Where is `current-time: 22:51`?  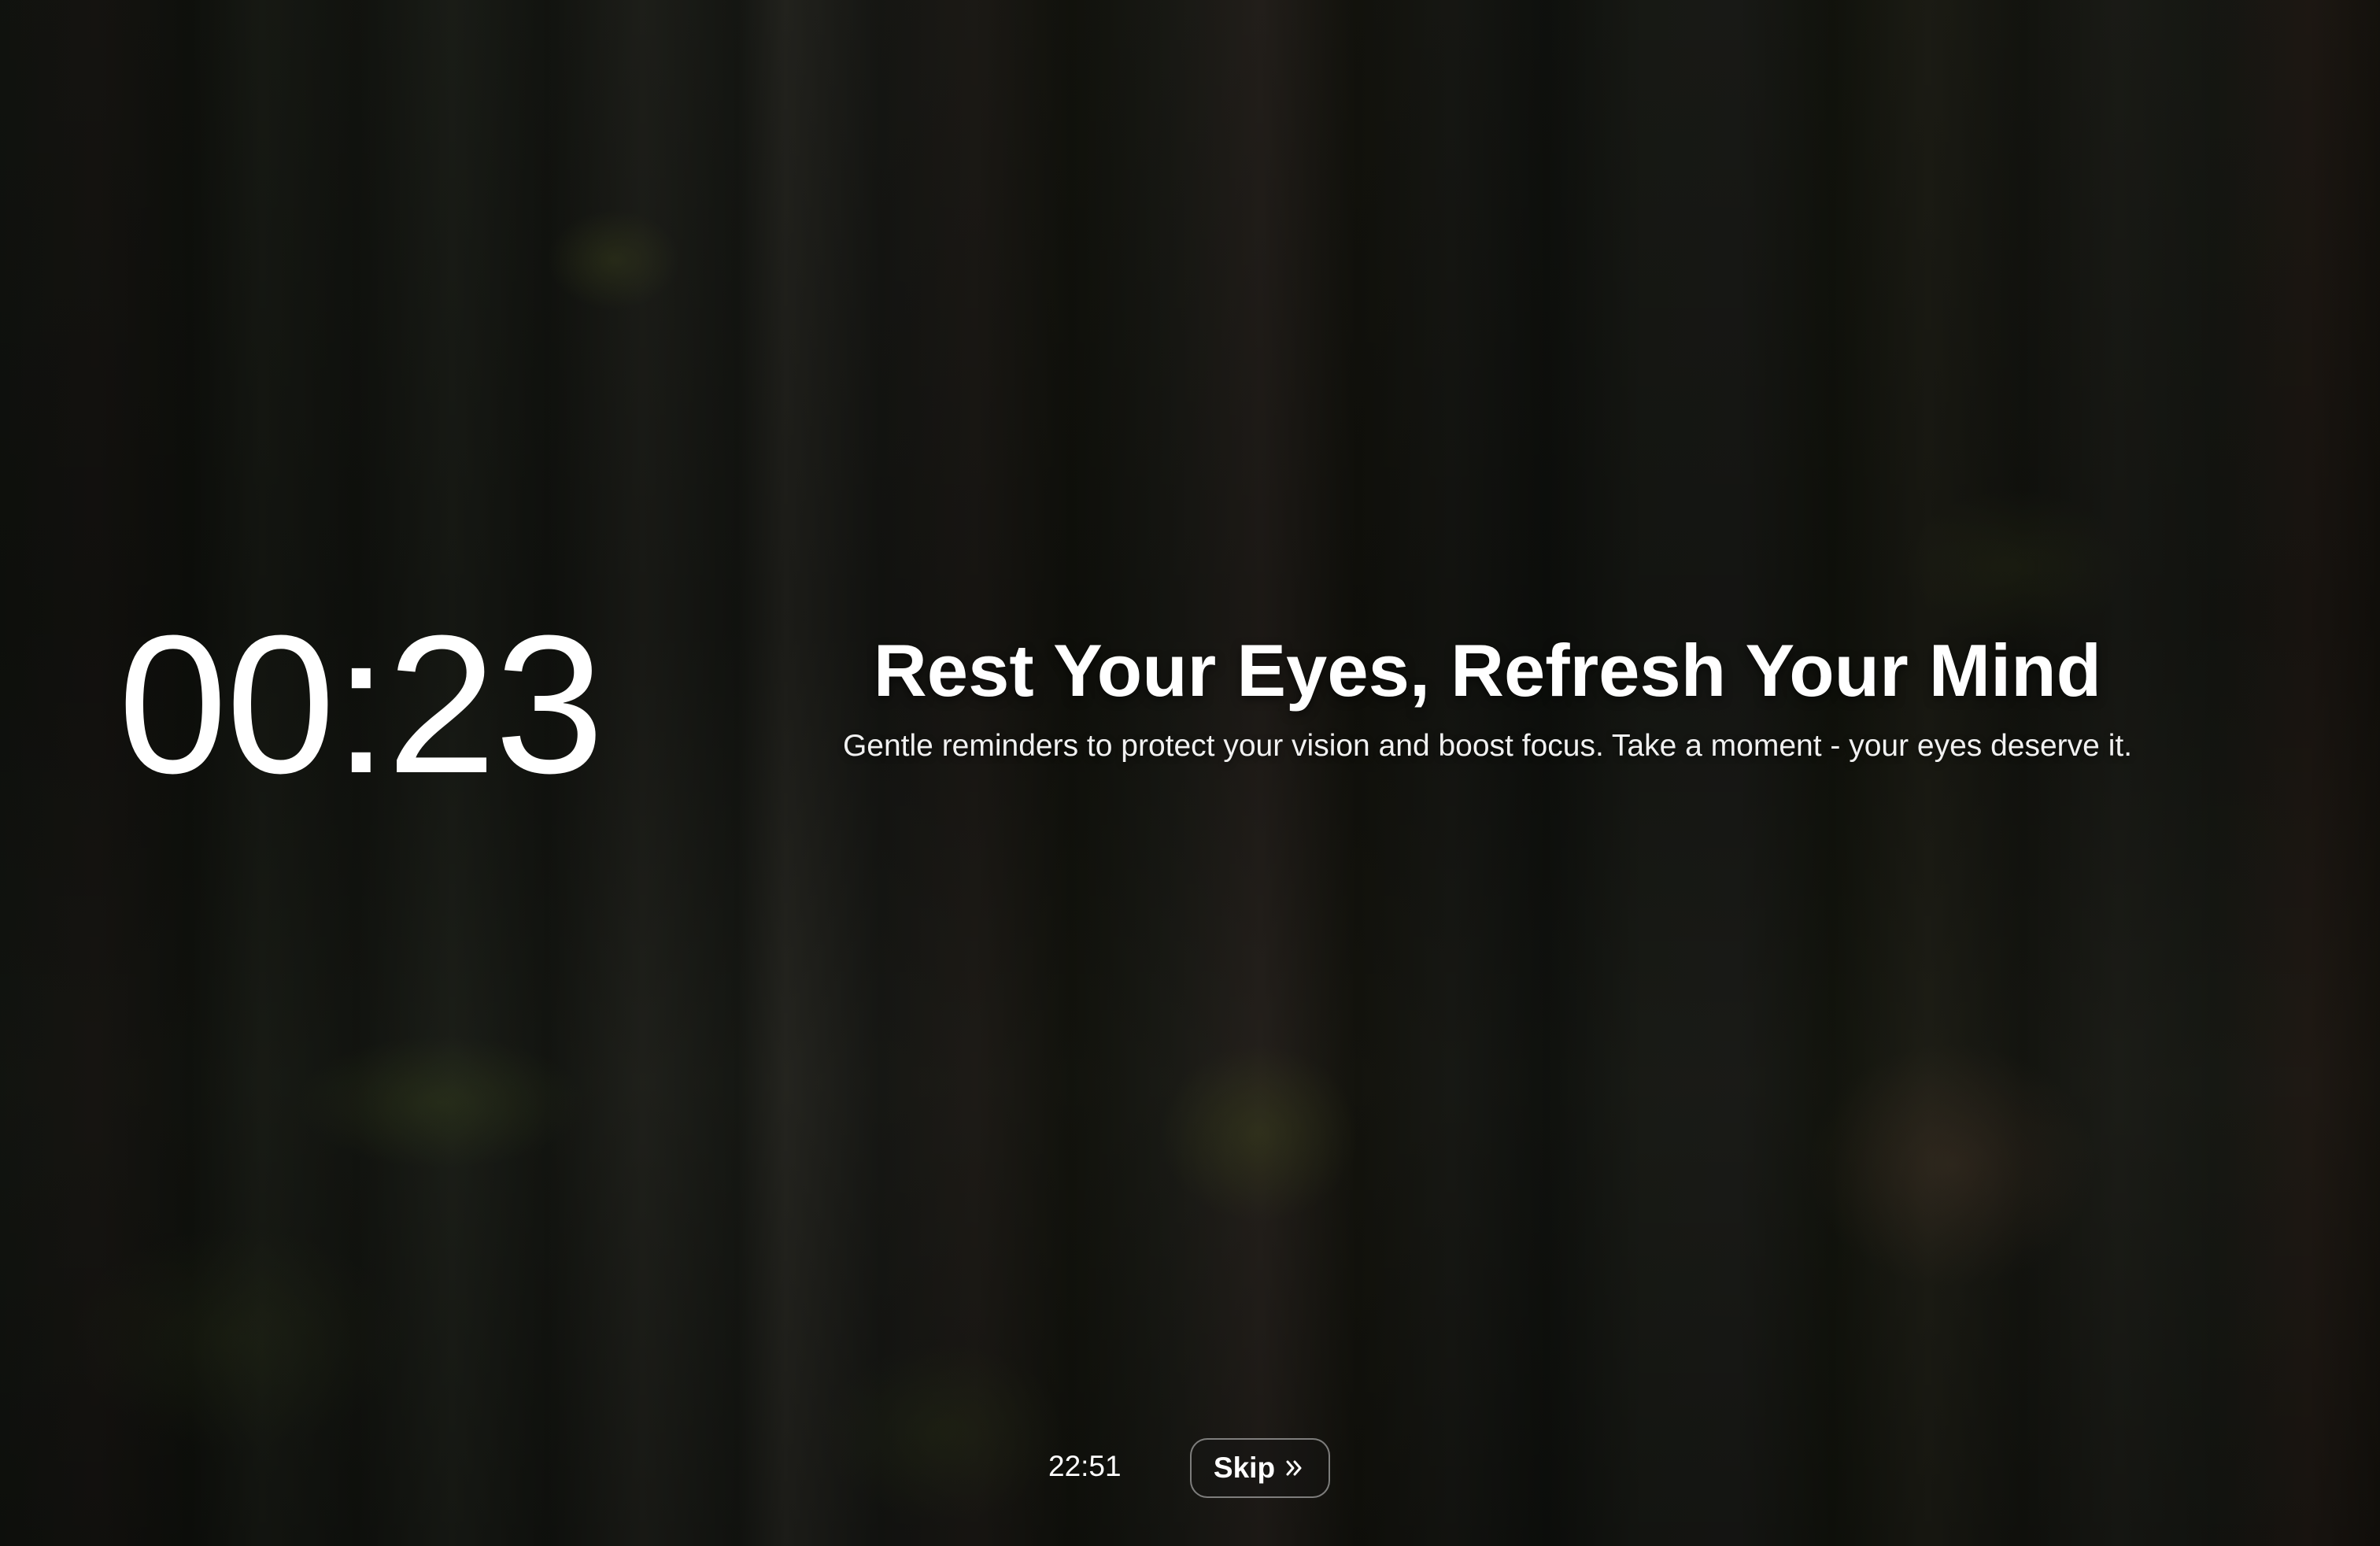 current-time: 22:51 is located at coordinates (1085, 1466).